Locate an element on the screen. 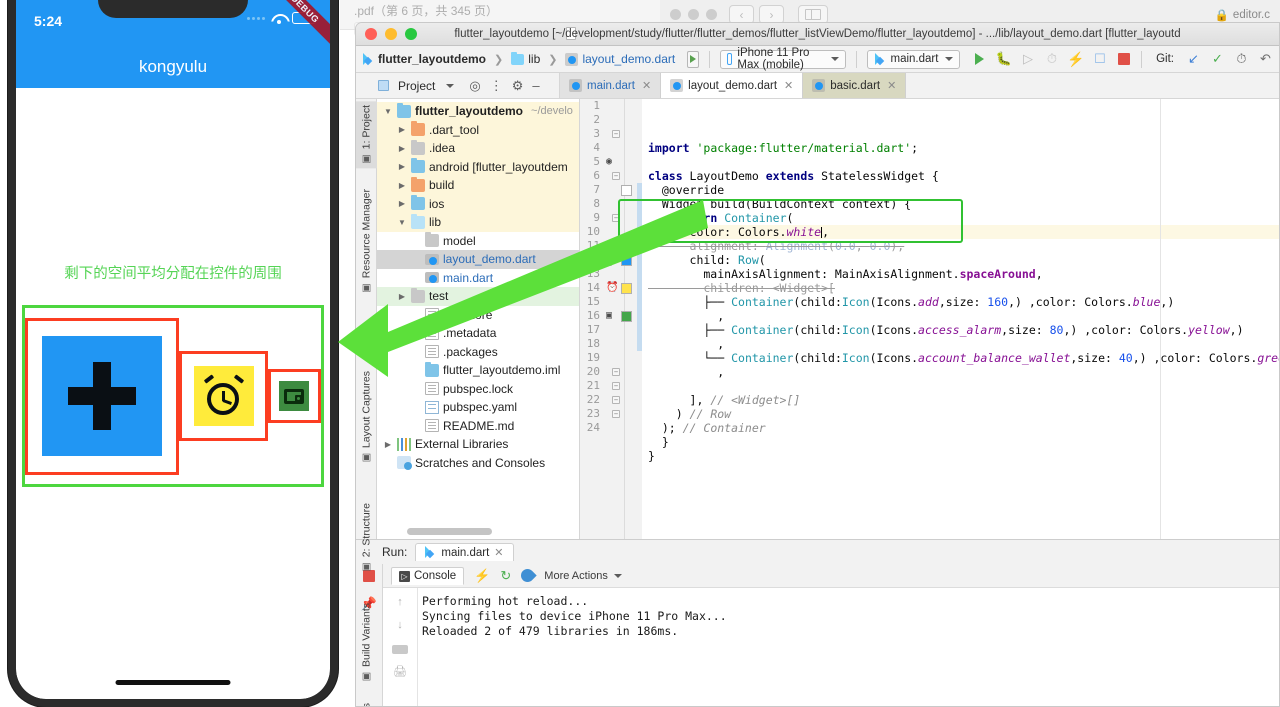 This screenshot has width=1280, height=707. device-selector: iPhone 11 Pro Max (mobile) is located at coordinates (782, 59).